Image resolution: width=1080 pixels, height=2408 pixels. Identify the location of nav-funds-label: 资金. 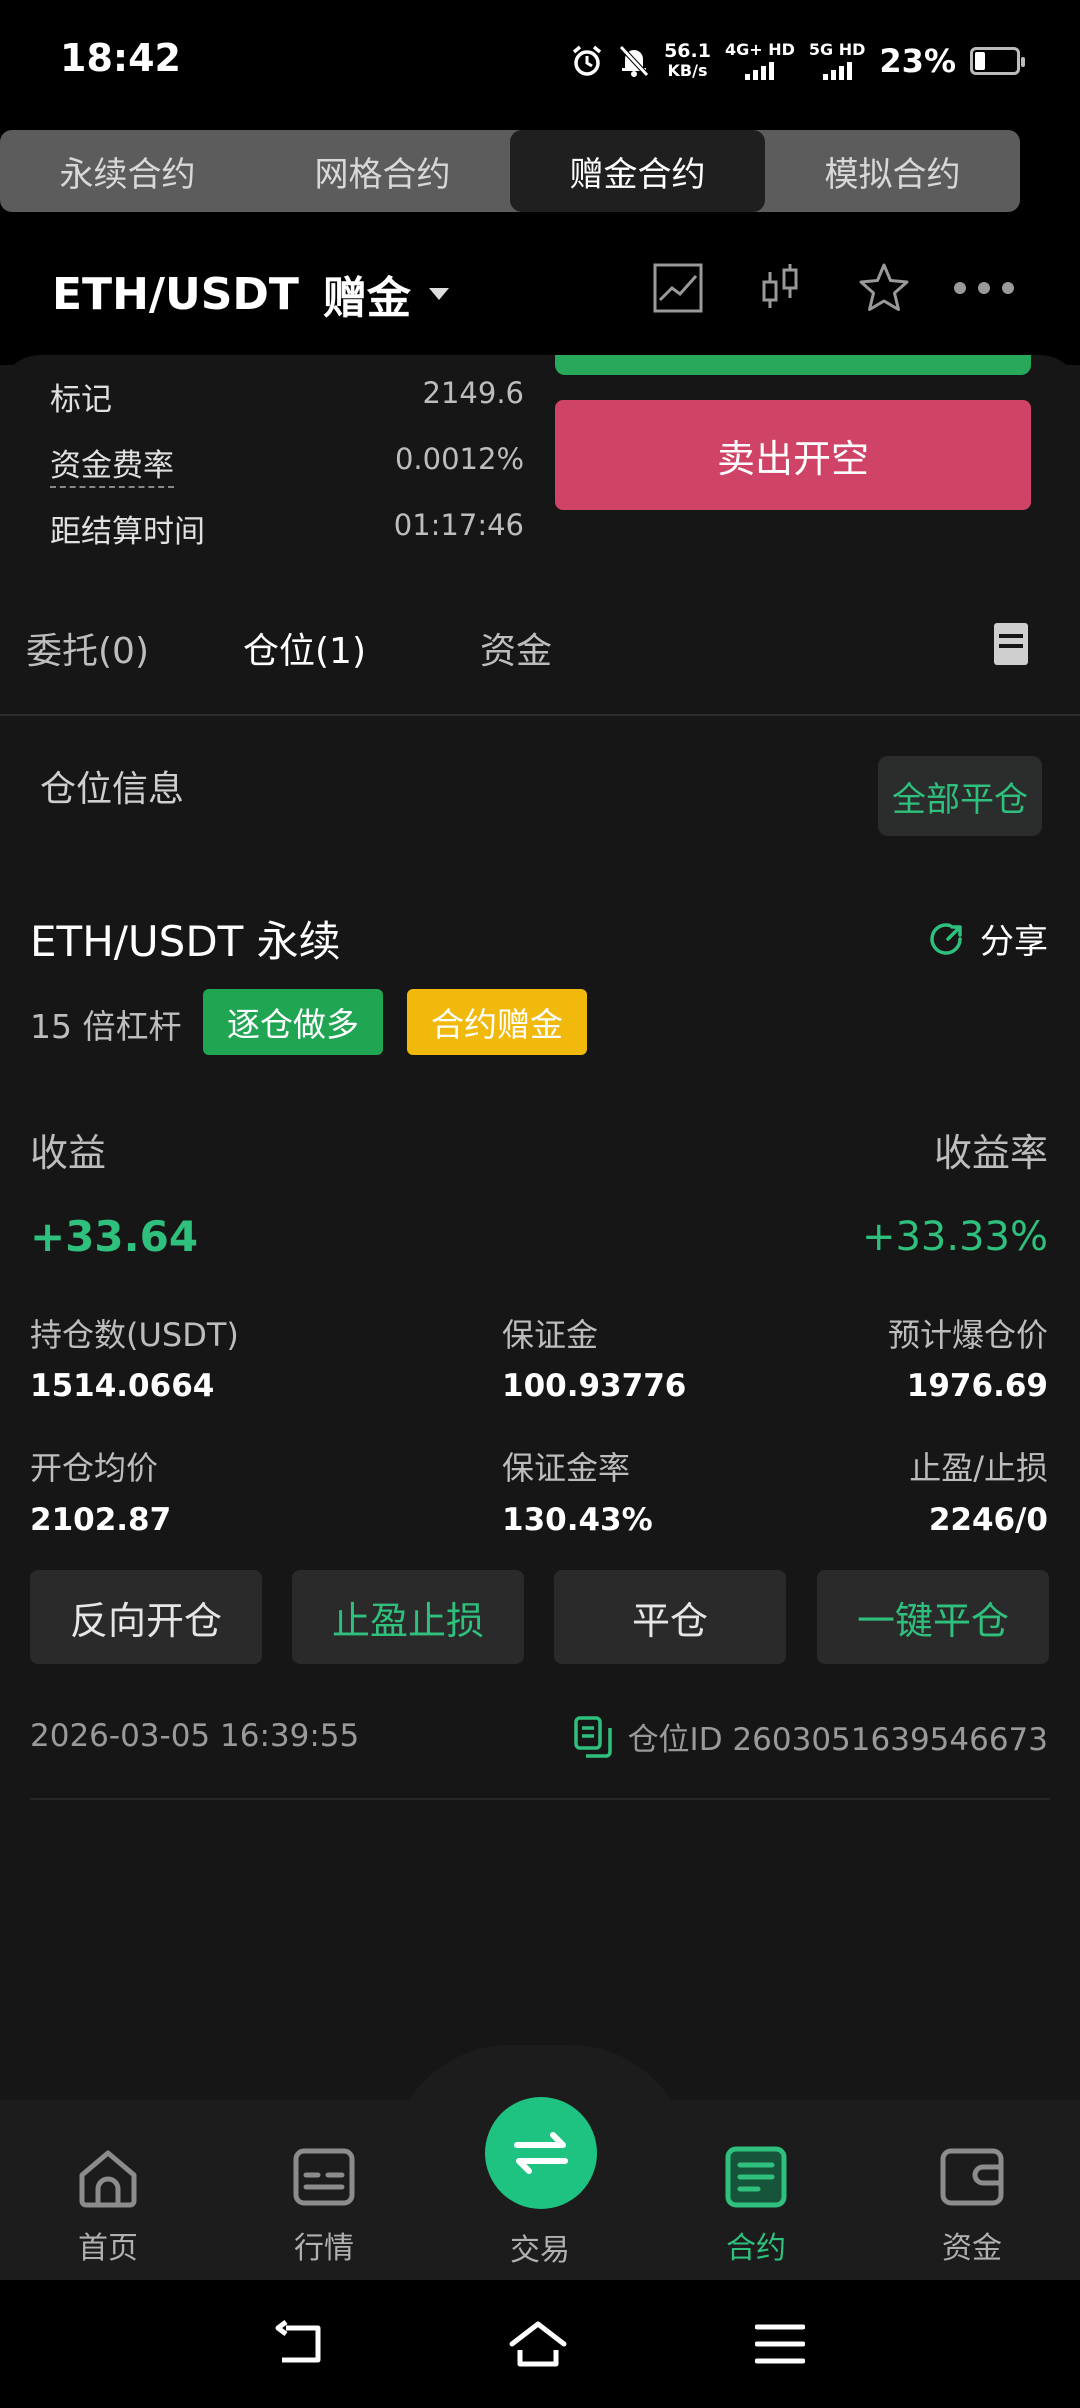
(972, 2248).